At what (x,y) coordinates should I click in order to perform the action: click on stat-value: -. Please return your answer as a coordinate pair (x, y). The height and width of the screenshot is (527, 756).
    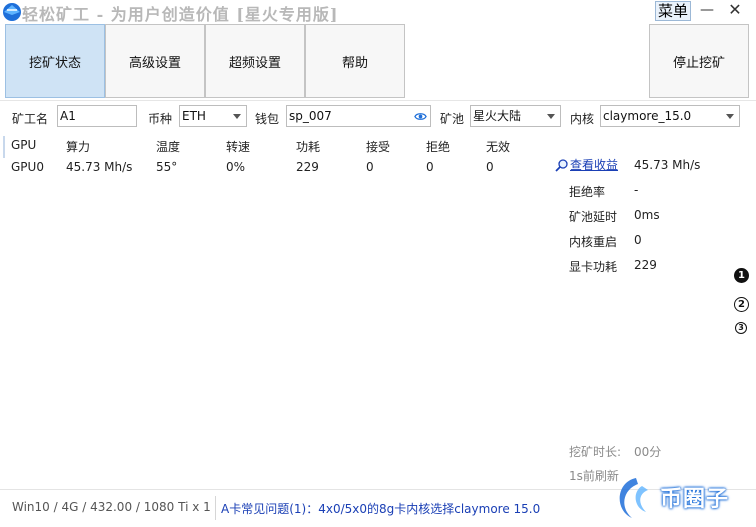
    Looking at the image, I should click on (636, 190).